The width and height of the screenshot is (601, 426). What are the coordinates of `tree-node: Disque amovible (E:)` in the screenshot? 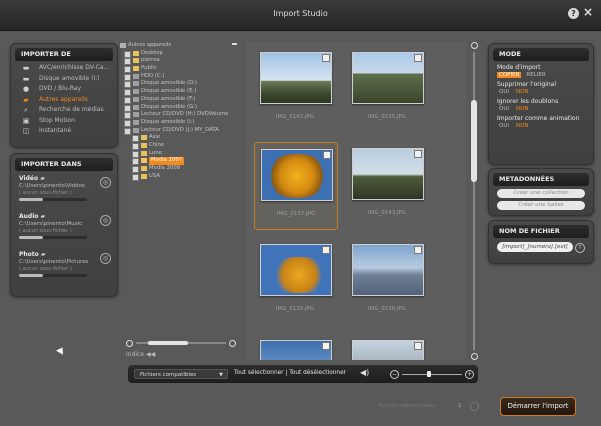 It's located at (180, 92).